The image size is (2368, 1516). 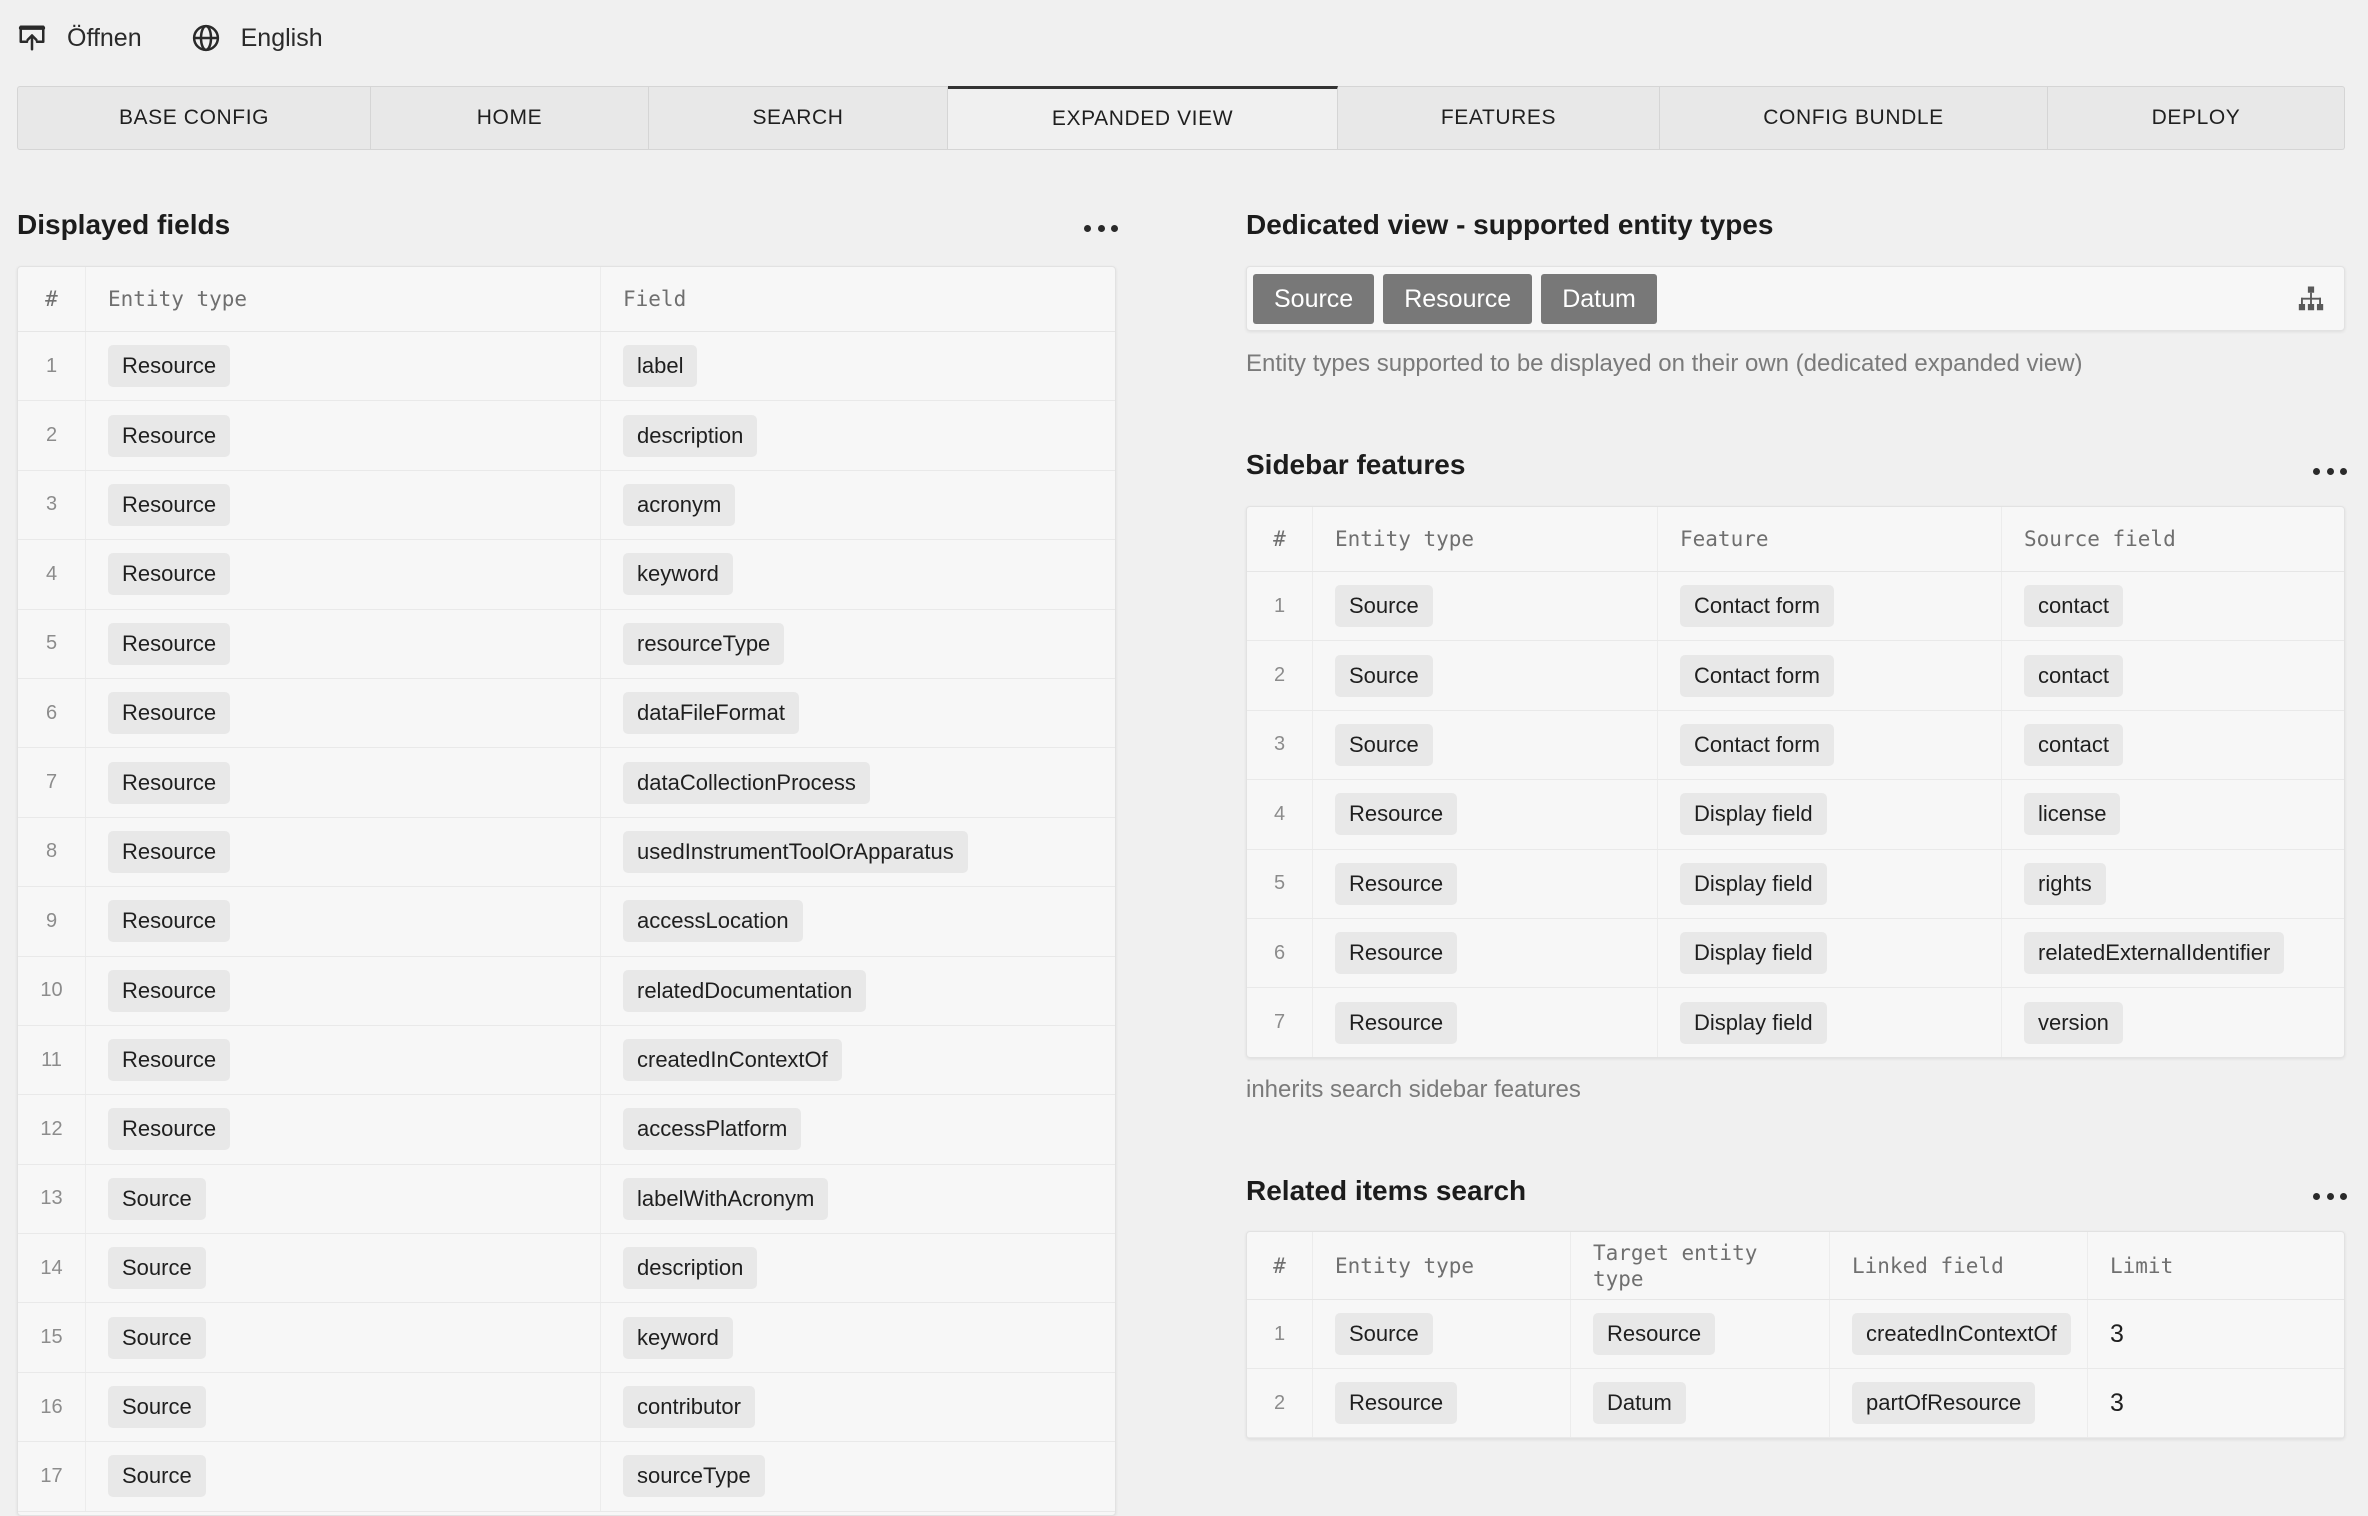 What do you see at coordinates (1442, 1265) in the screenshot?
I see `column-header-entity-type: Entity type` at bounding box center [1442, 1265].